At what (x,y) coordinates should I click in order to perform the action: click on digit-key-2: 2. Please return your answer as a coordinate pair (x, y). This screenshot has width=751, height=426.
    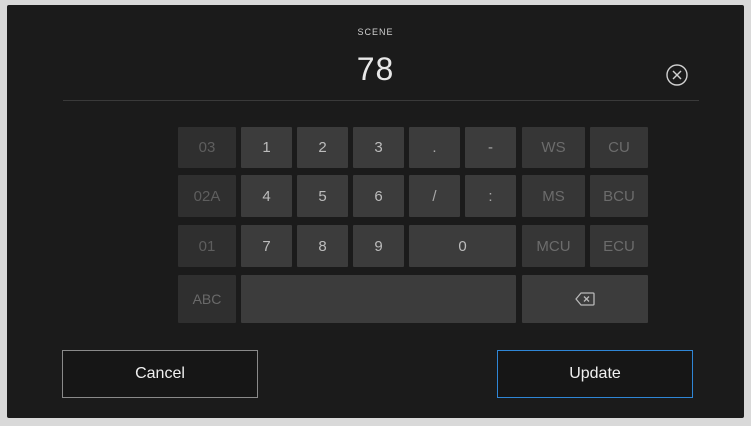
    Looking at the image, I should click on (322, 147).